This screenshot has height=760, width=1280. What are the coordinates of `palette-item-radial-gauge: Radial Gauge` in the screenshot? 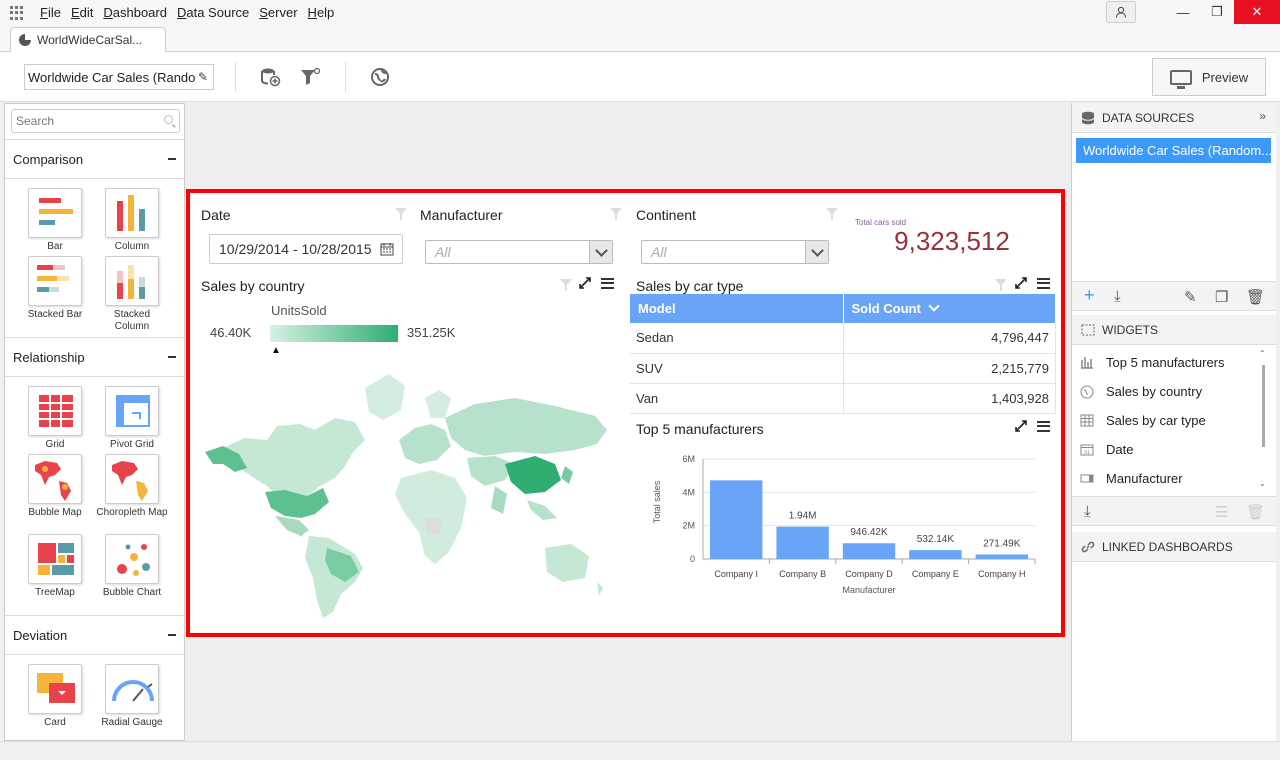 It's located at (132, 696).